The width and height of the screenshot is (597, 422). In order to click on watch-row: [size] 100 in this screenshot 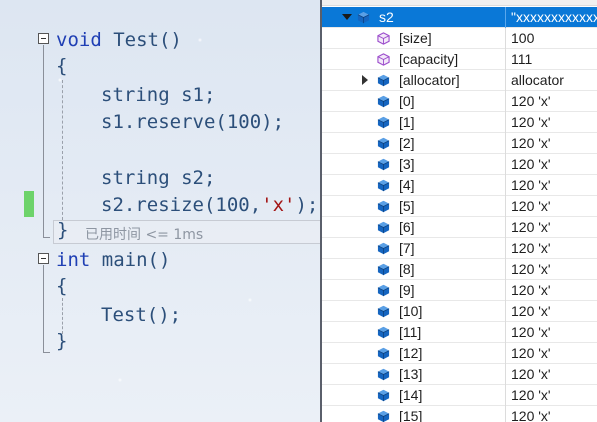, I will do `click(459, 38)`.